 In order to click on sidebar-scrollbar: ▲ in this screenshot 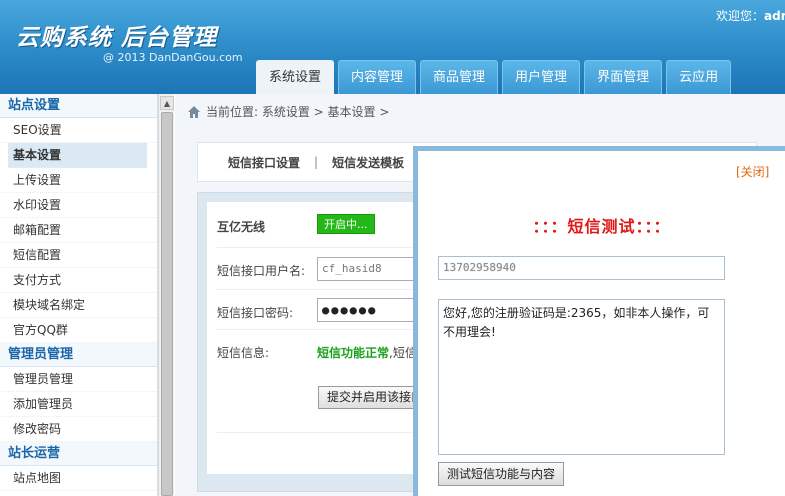, I will do `click(166, 295)`.